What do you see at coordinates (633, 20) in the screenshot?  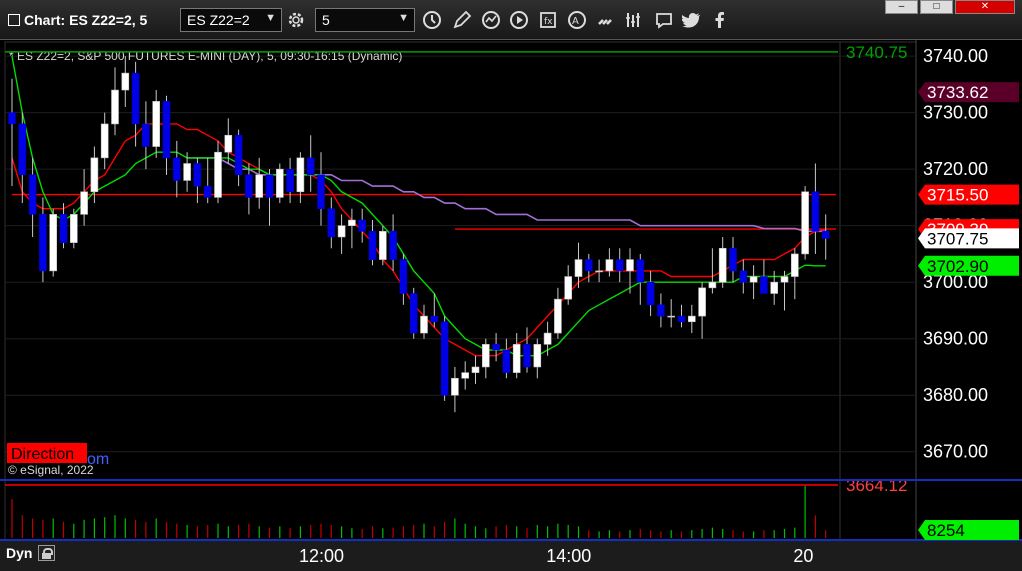 I see `bars-icon` at bounding box center [633, 20].